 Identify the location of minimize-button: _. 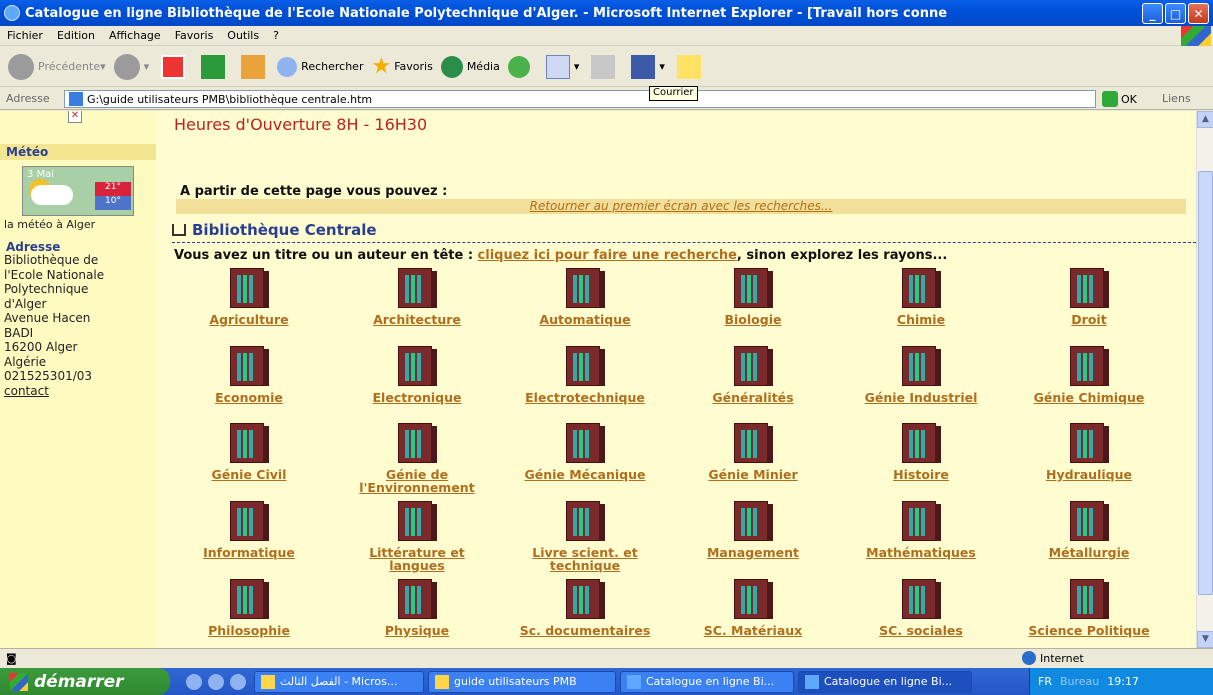
(1152, 13).